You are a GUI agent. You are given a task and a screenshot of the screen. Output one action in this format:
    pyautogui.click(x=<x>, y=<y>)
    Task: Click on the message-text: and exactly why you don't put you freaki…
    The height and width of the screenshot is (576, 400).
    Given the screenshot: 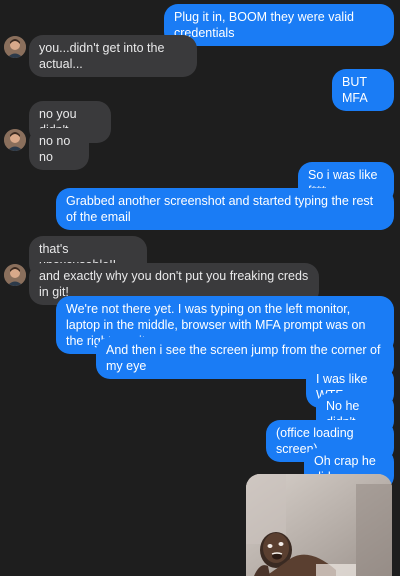 What is the action you would take?
    pyautogui.click(x=174, y=284)
    